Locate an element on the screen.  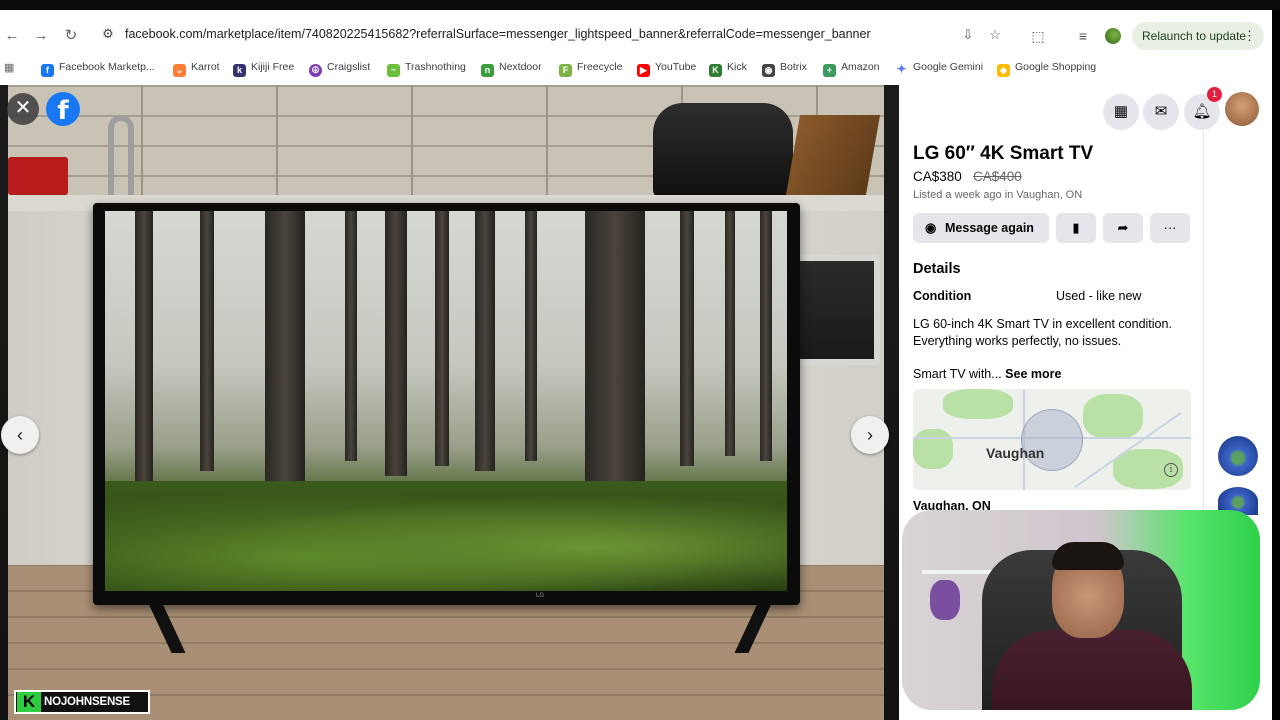
extensions-icon: ⬚ is located at coordinates (1038, 36).